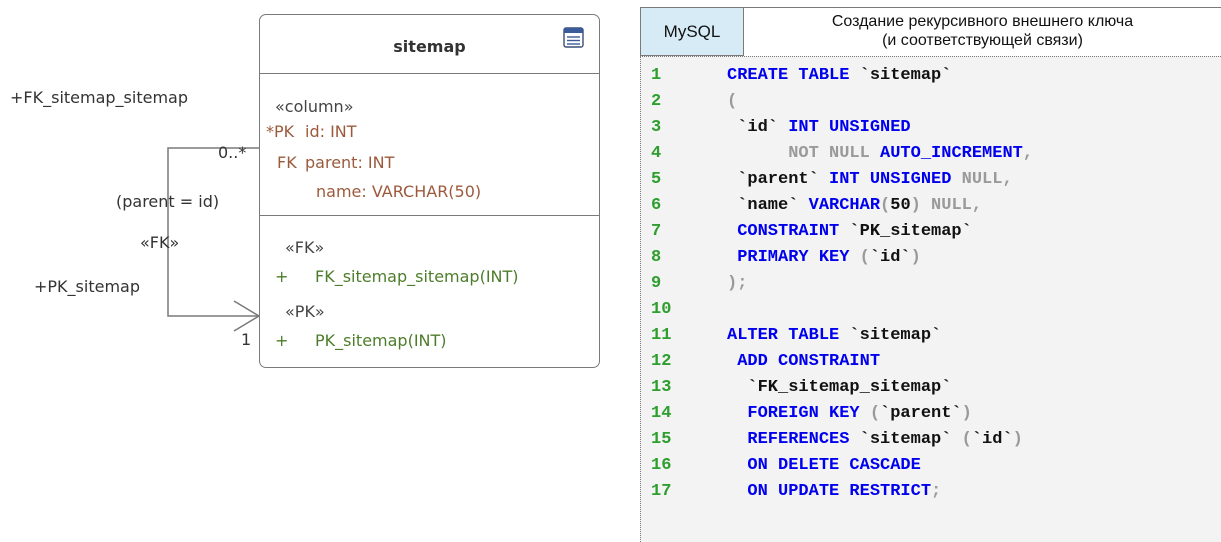 This screenshot has height=542, width=1221. I want to click on source-role-label: +FK_sitemap_sitemap, so click(99, 97).